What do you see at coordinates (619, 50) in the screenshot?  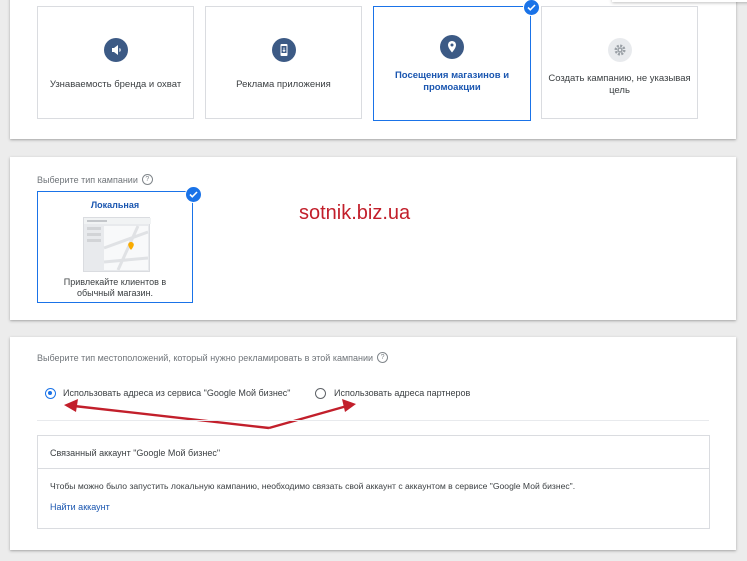 I see `gear-icon` at bounding box center [619, 50].